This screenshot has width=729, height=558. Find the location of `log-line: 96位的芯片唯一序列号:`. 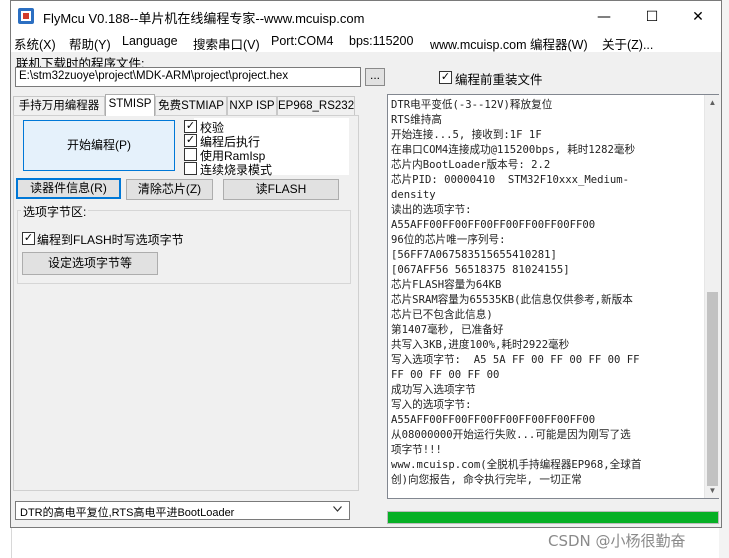

log-line: 96位的芯片唯一序列号: is located at coordinates (448, 240).